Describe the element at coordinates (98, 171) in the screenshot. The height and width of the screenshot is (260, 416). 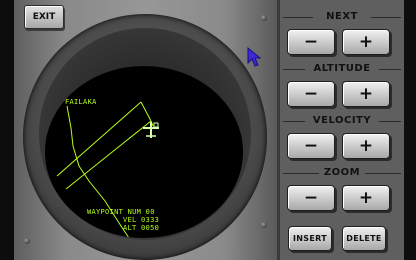
I see `coastline` at that location.